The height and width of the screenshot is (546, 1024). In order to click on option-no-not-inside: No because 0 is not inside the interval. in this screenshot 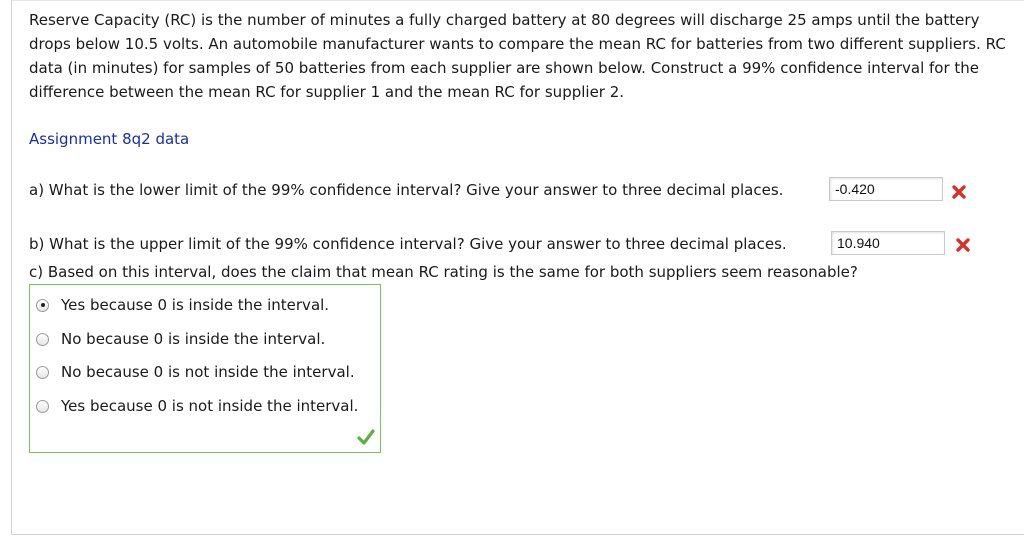, I will do `click(195, 372)`.